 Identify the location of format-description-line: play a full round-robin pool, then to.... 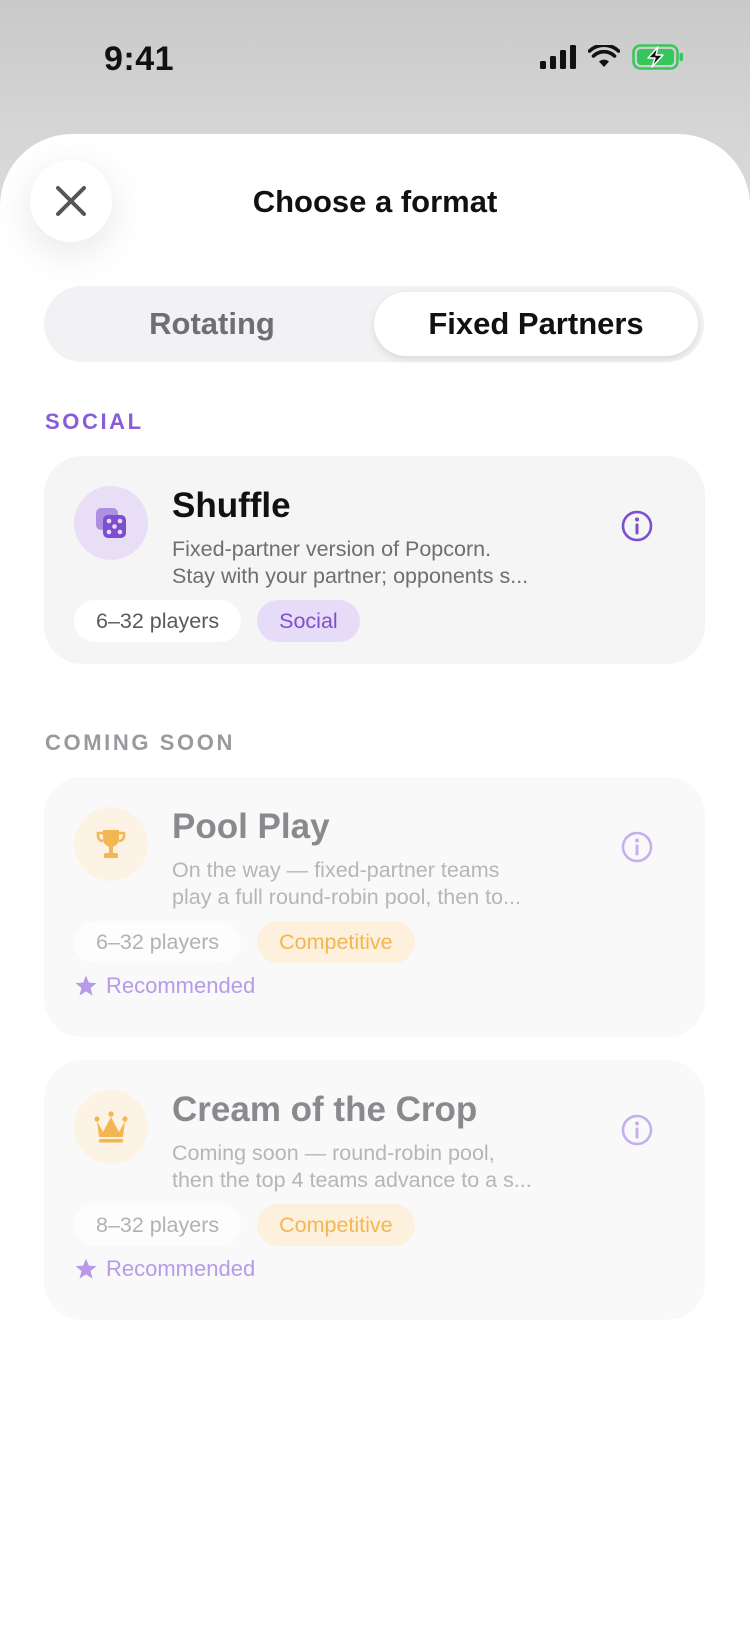
(346, 897).